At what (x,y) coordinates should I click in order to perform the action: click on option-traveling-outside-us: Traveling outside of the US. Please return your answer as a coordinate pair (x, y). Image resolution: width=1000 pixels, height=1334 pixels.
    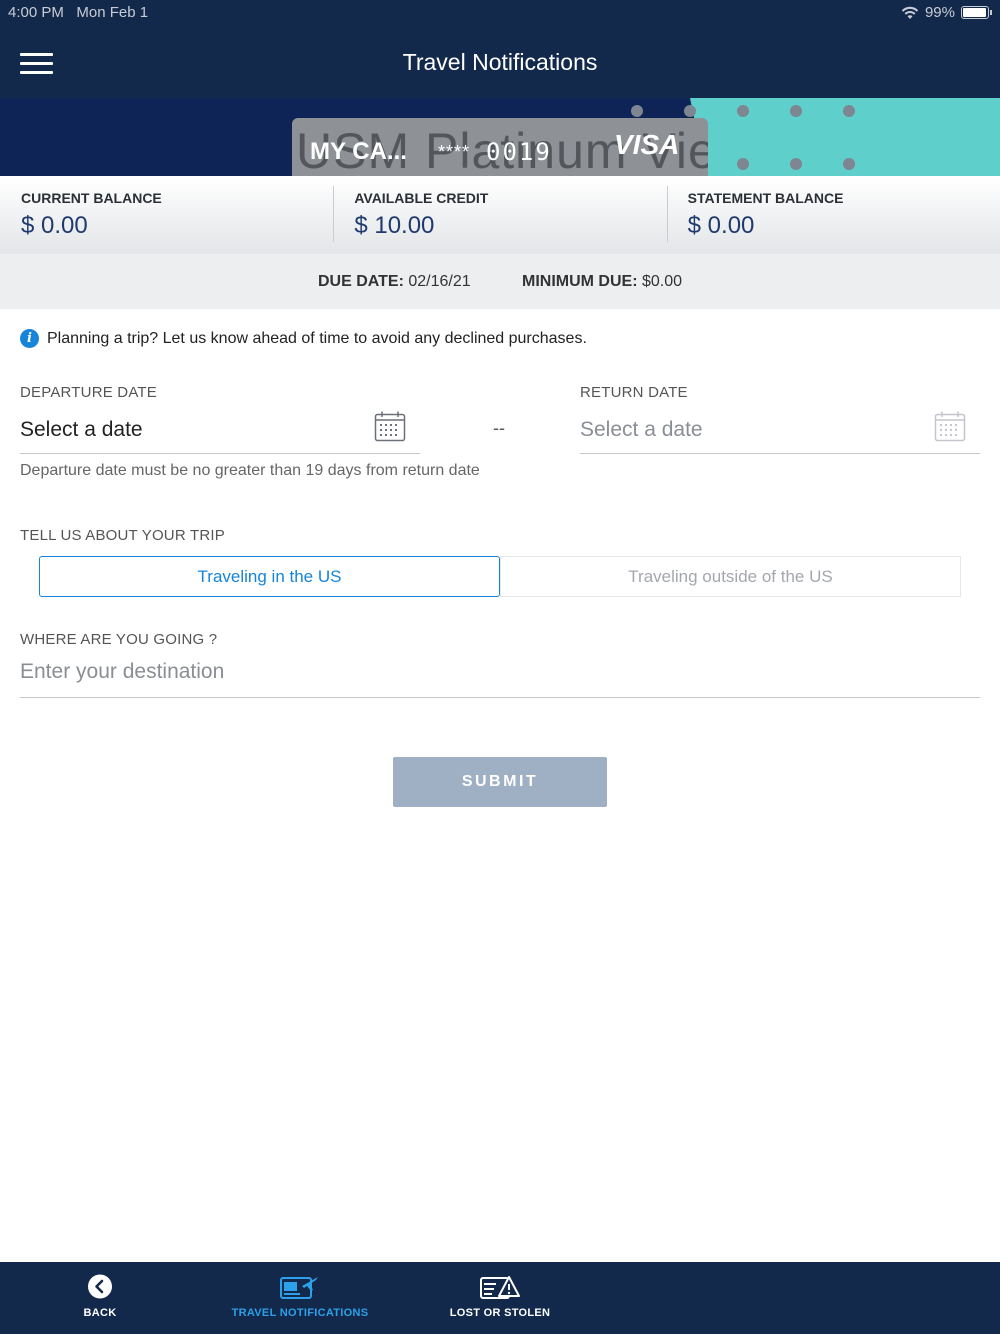
    Looking at the image, I should click on (730, 576).